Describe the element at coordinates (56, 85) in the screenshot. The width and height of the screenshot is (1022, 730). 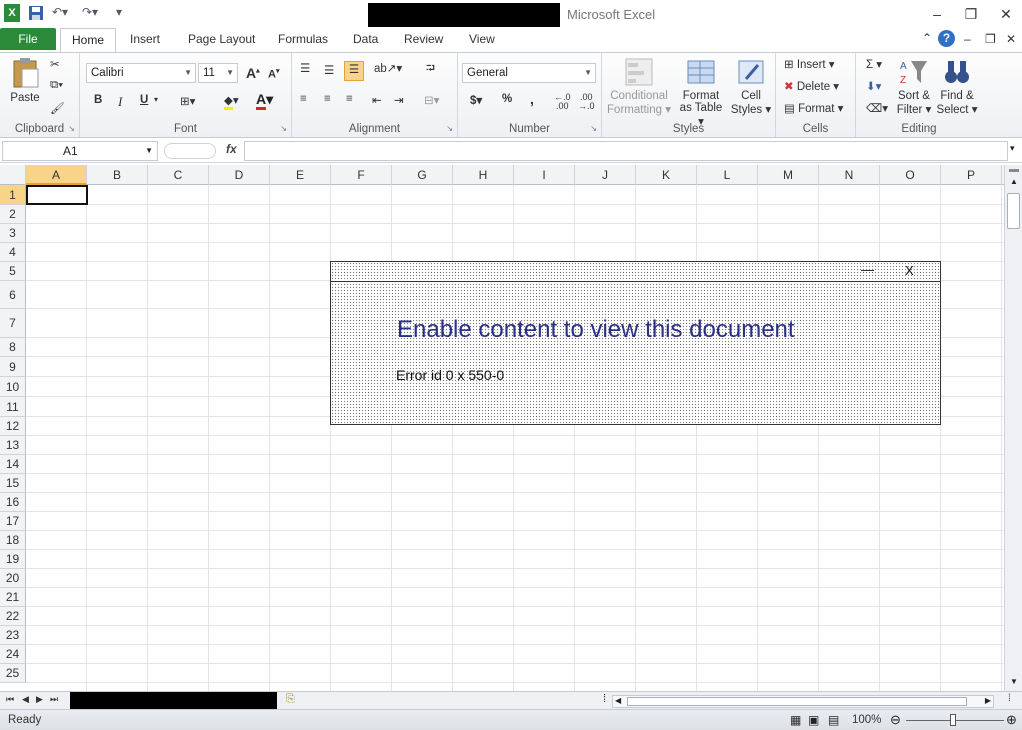
I see `copy-icon: ⧉▾` at that location.